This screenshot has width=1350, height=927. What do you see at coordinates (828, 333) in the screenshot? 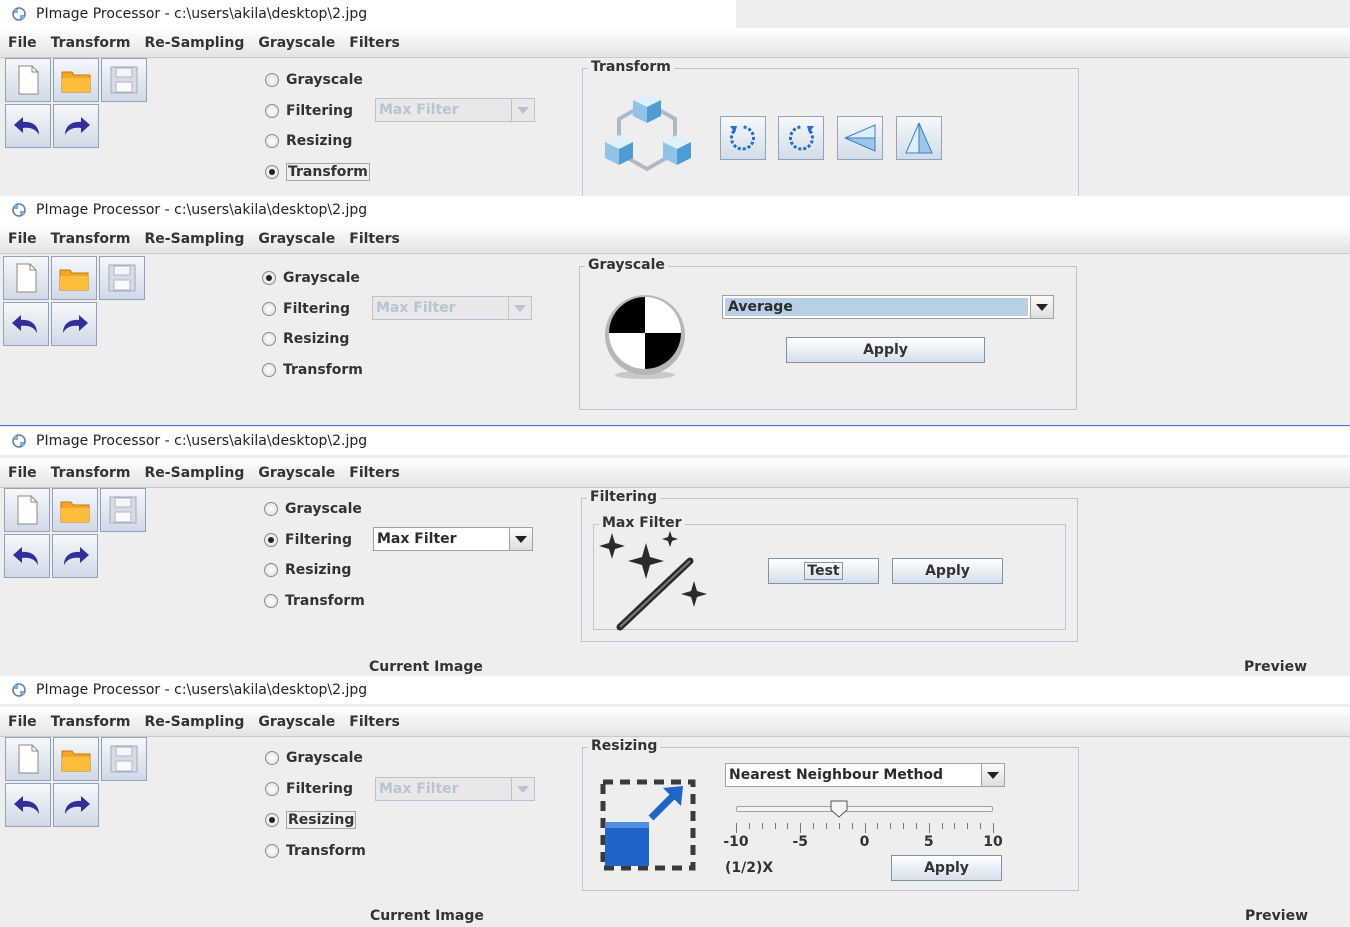
I see `grayscale-group: Grayscale Average Apply` at bounding box center [828, 333].